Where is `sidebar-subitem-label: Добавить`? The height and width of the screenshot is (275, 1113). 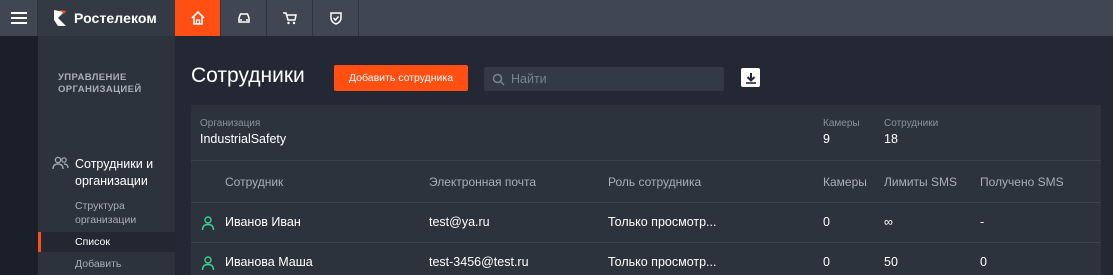 sidebar-subitem-label: Добавить is located at coordinates (98, 264).